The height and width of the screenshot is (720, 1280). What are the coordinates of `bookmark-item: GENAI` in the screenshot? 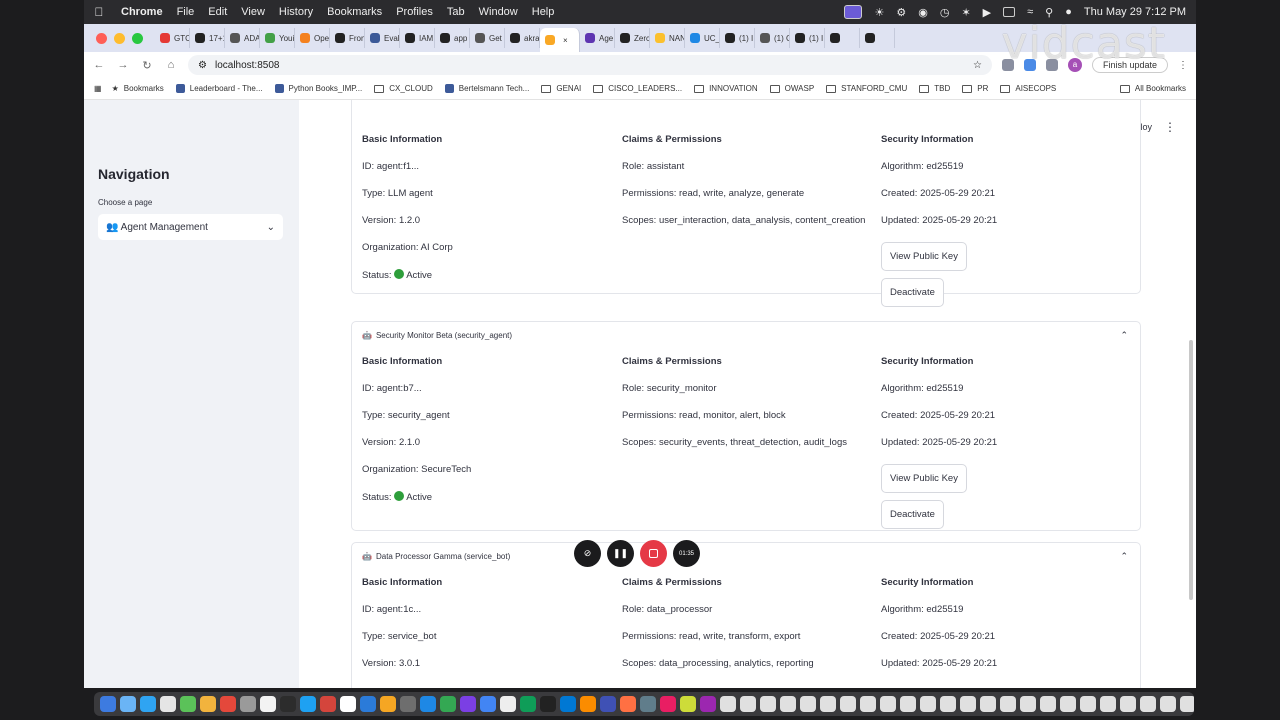 It's located at (561, 88).